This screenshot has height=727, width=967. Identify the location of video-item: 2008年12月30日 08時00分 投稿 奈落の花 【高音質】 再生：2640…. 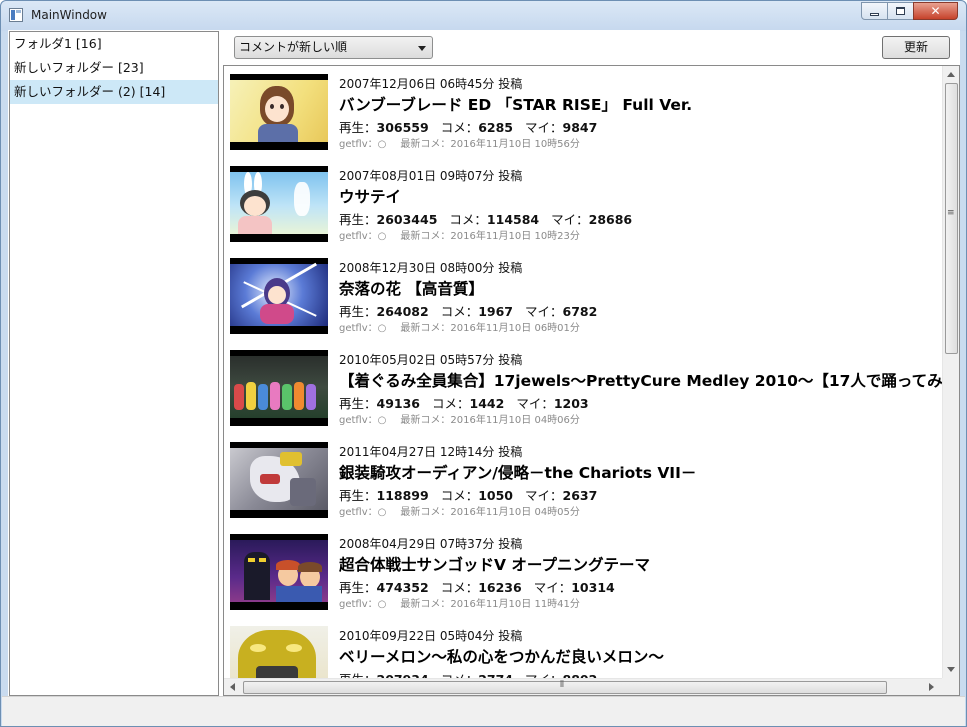
(586, 296).